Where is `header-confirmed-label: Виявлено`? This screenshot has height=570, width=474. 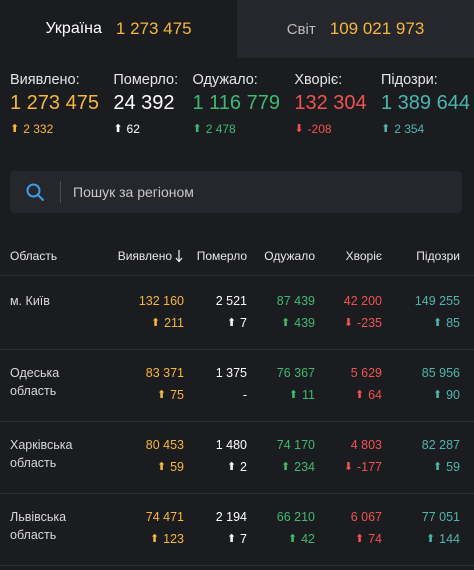 header-confirmed-label: Виявлено is located at coordinates (144, 255).